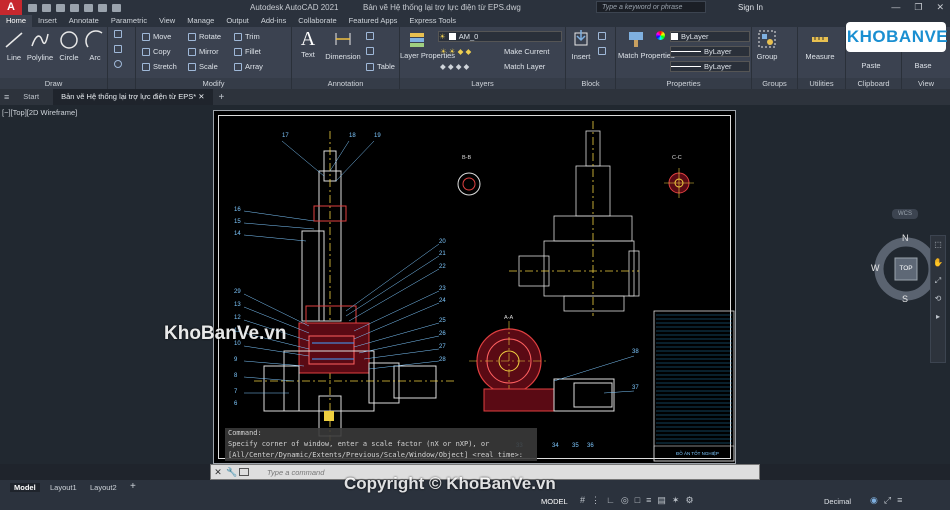 This screenshot has height=510, width=950. What do you see at coordinates (774, 83) in the screenshot?
I see `groups-panel-title: Groups` at bounding box center [774, 83].